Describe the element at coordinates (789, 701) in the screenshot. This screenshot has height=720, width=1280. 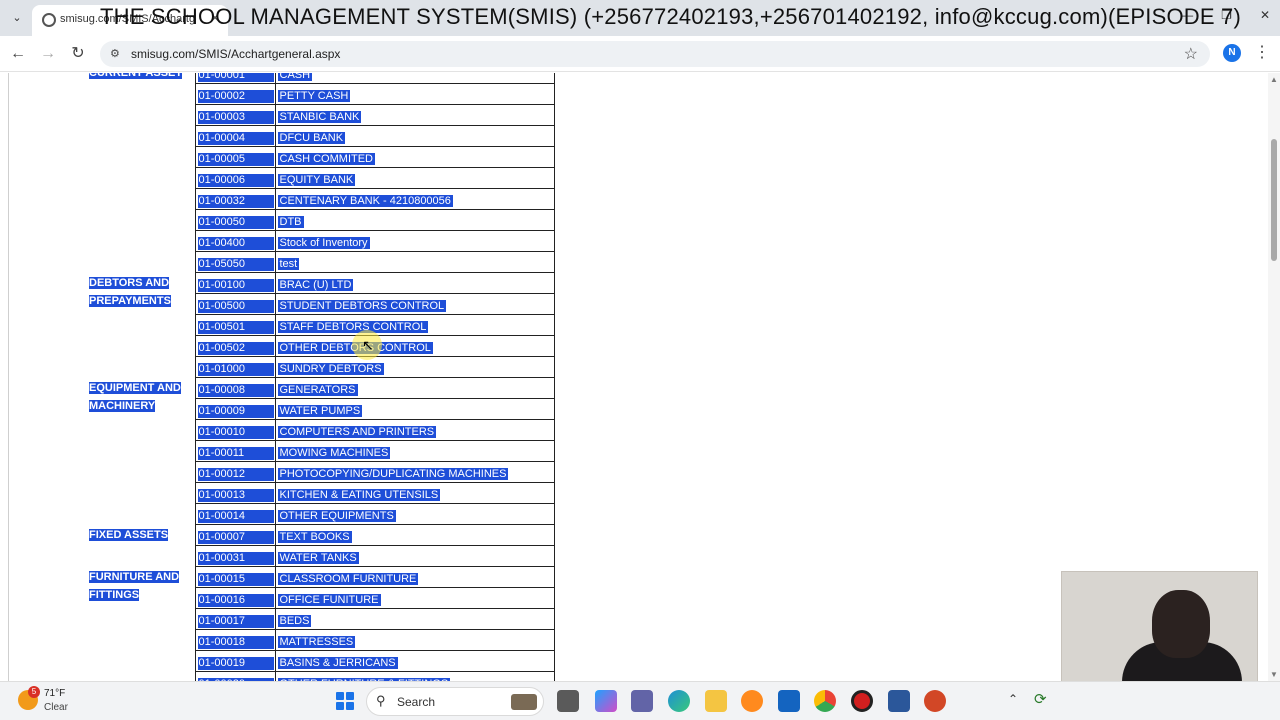
I see `store-icon` at that location.